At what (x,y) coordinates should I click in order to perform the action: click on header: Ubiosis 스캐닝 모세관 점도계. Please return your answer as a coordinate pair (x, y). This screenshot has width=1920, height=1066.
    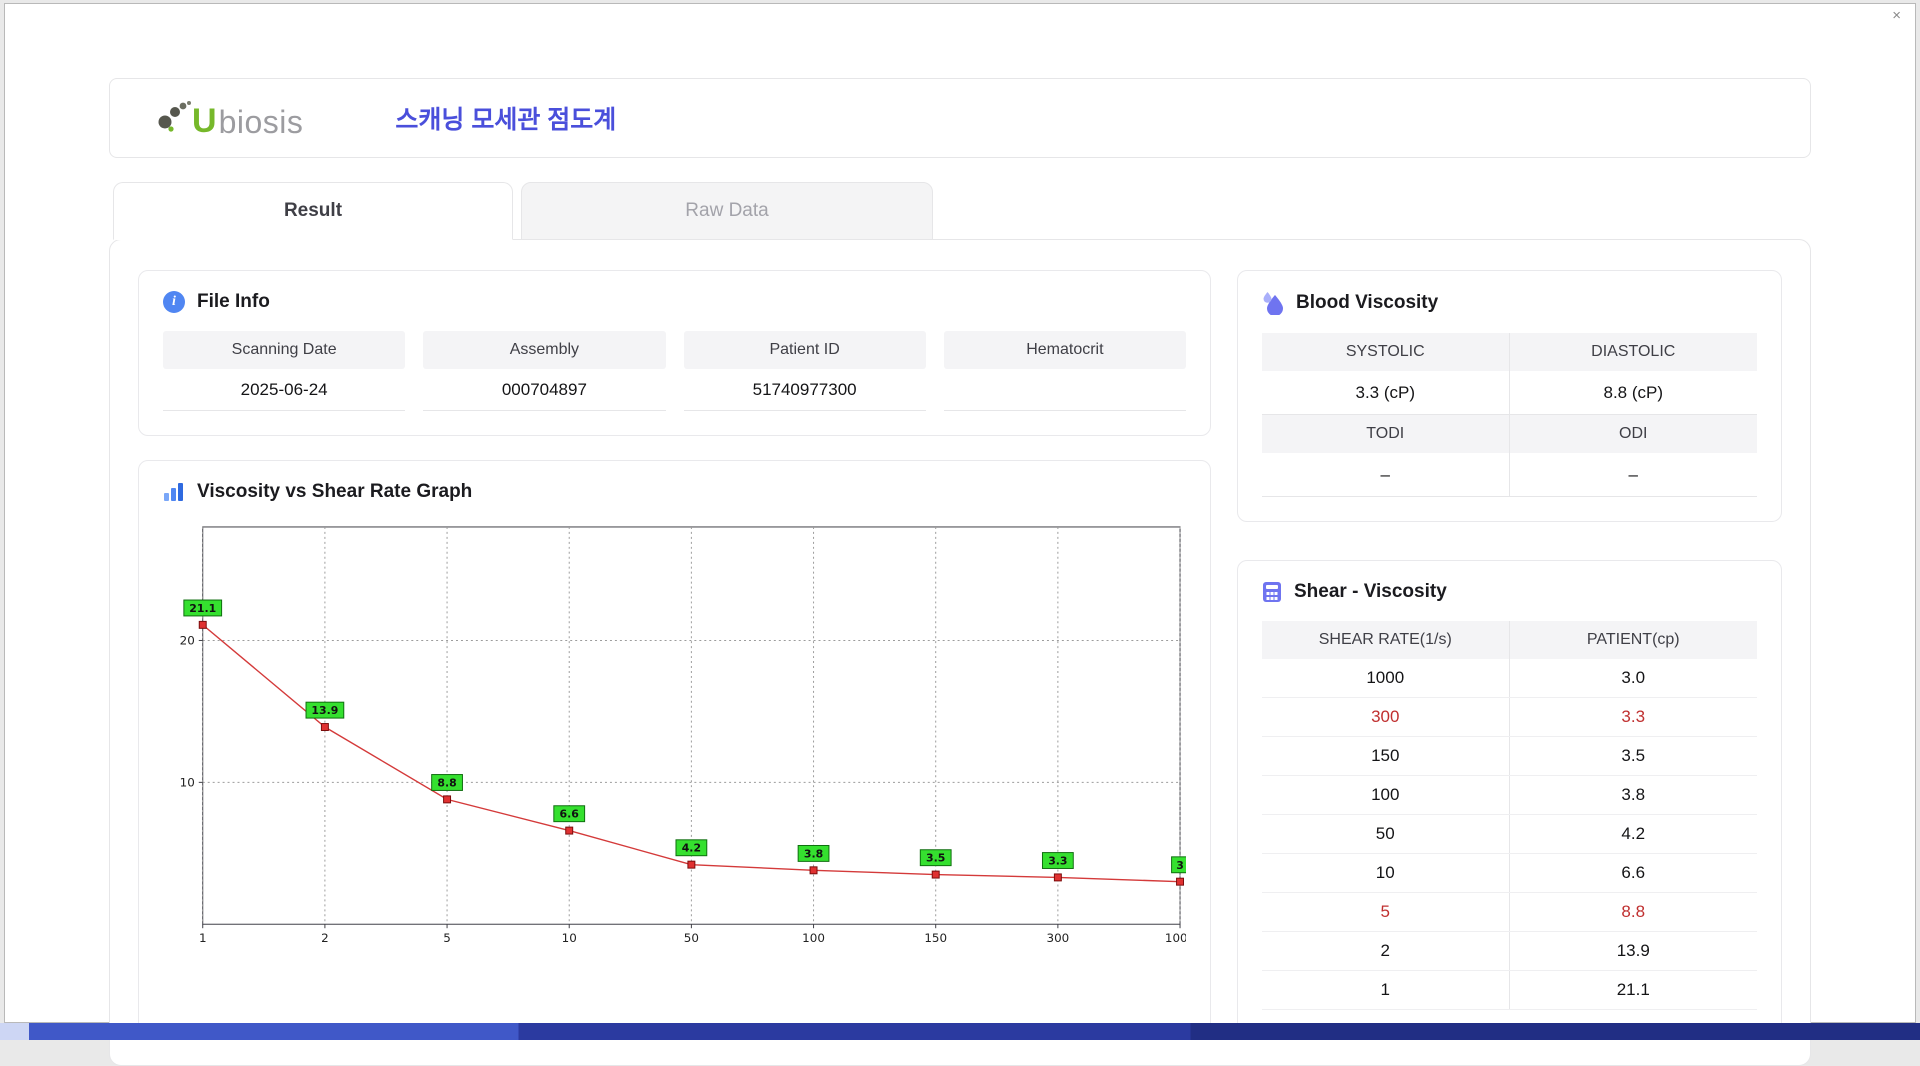
    Looking at the image, I should click on (960, 118).